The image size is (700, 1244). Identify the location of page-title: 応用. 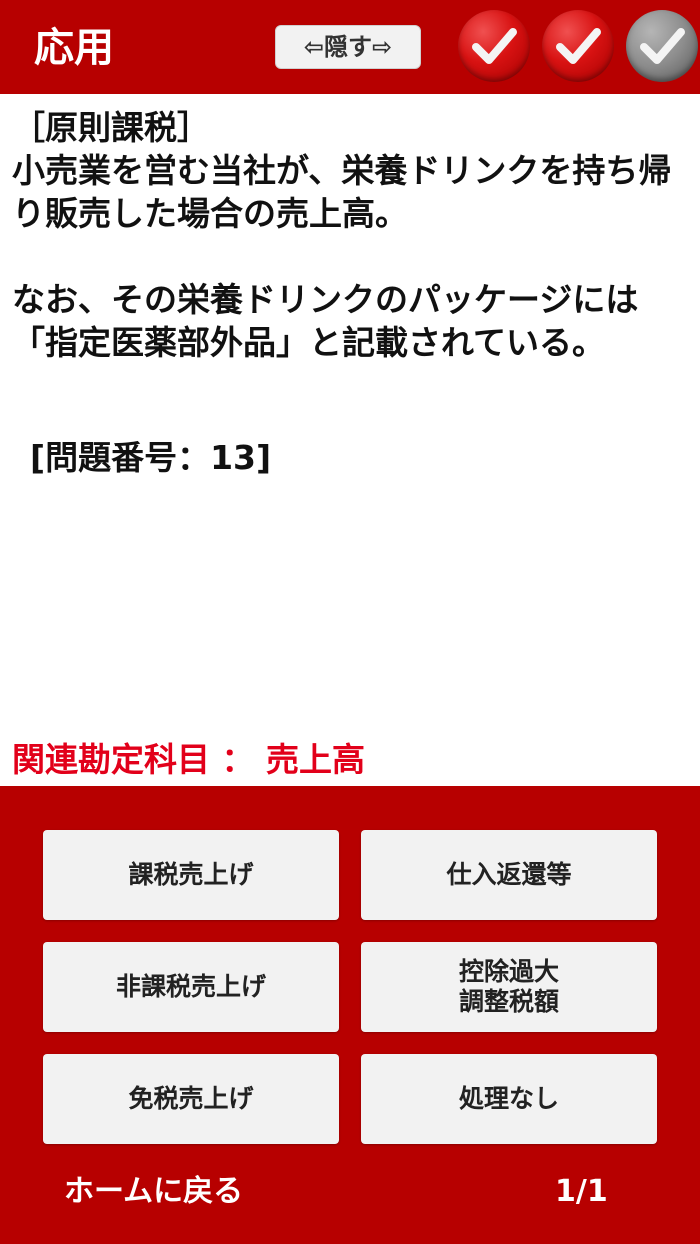
(74, 48).